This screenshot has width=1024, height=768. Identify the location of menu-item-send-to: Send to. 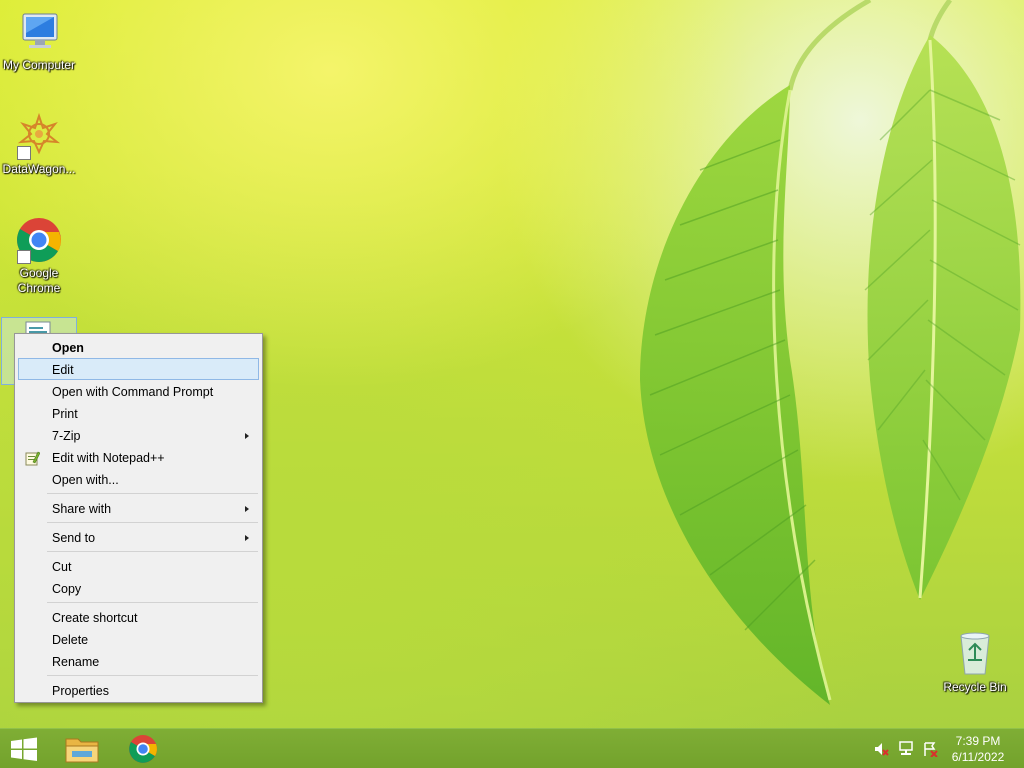
(138, 537).